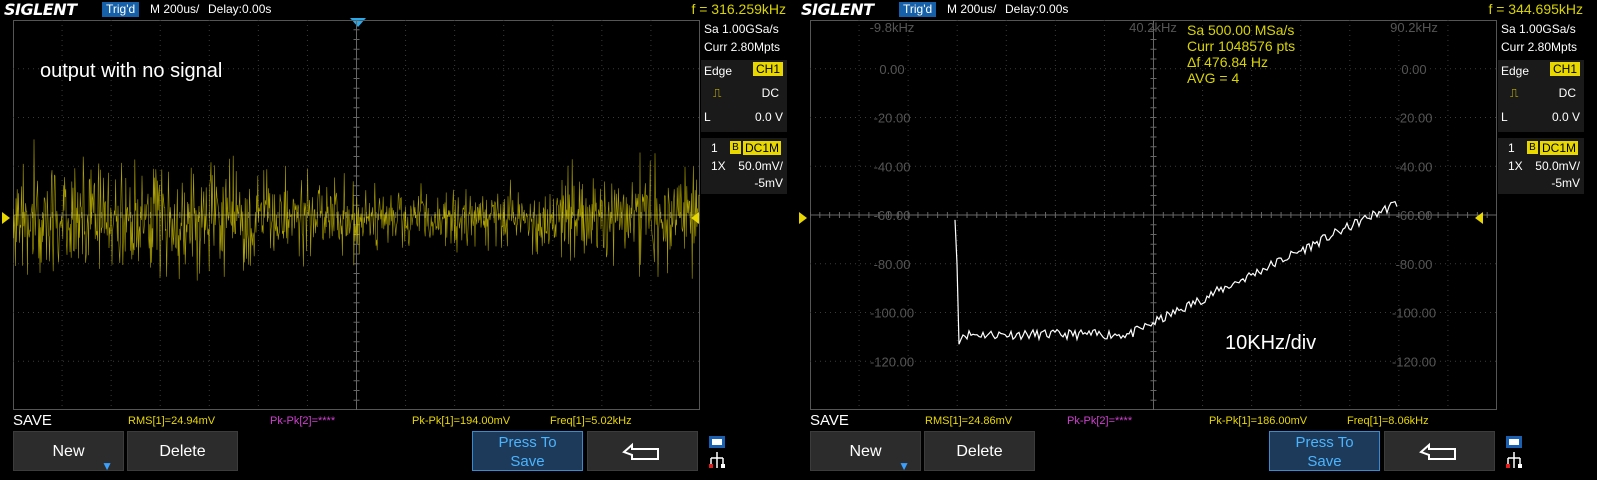  I want to click on db-axis-label: -40.00, so click(892, 166).